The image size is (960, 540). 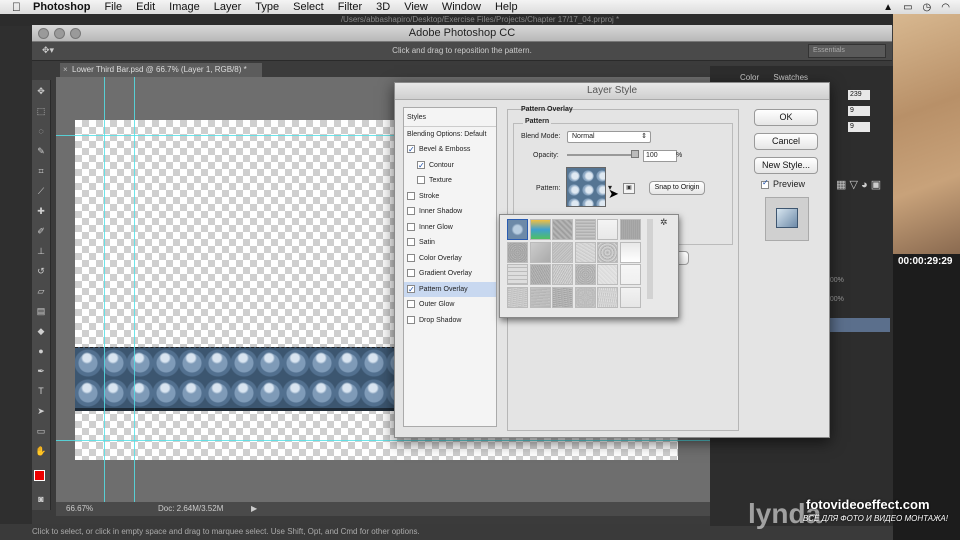 What do you see at coordinates (859, 111) in the screenshot?
I see `green-value: 9` at bounding box center [859, 111].